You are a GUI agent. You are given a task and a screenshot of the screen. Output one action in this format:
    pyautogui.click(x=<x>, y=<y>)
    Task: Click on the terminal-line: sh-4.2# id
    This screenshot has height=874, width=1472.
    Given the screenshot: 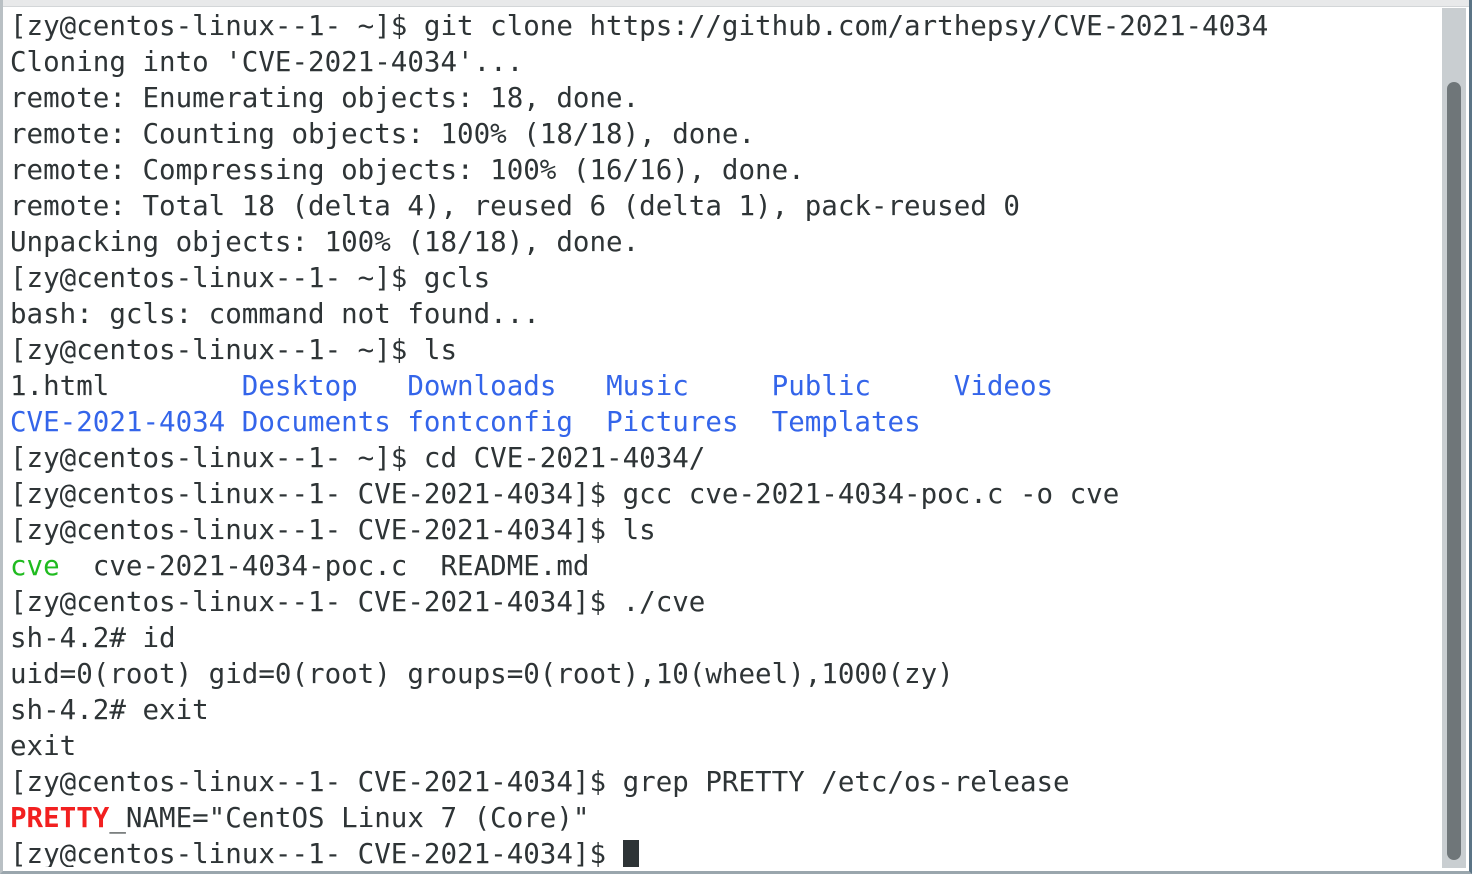 What is the action you would take?
    pyautogui.click(x=726, y=638)
    